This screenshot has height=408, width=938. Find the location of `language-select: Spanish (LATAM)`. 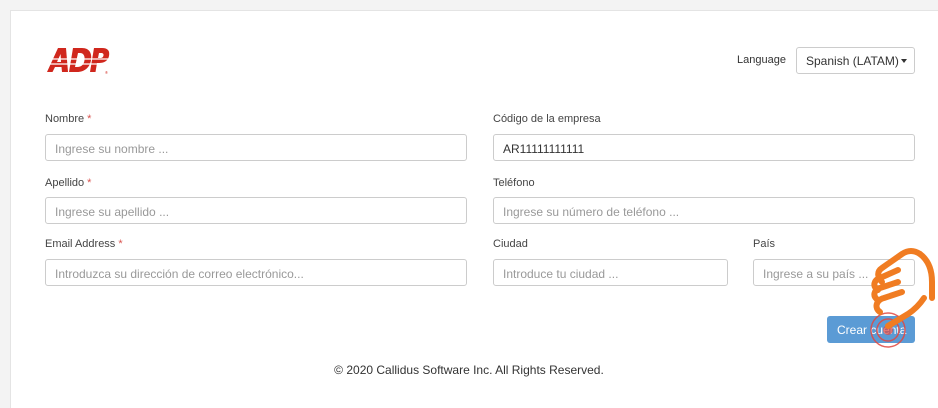

language-select: Spanish (LATAM) is located at coordinates (855, 60).